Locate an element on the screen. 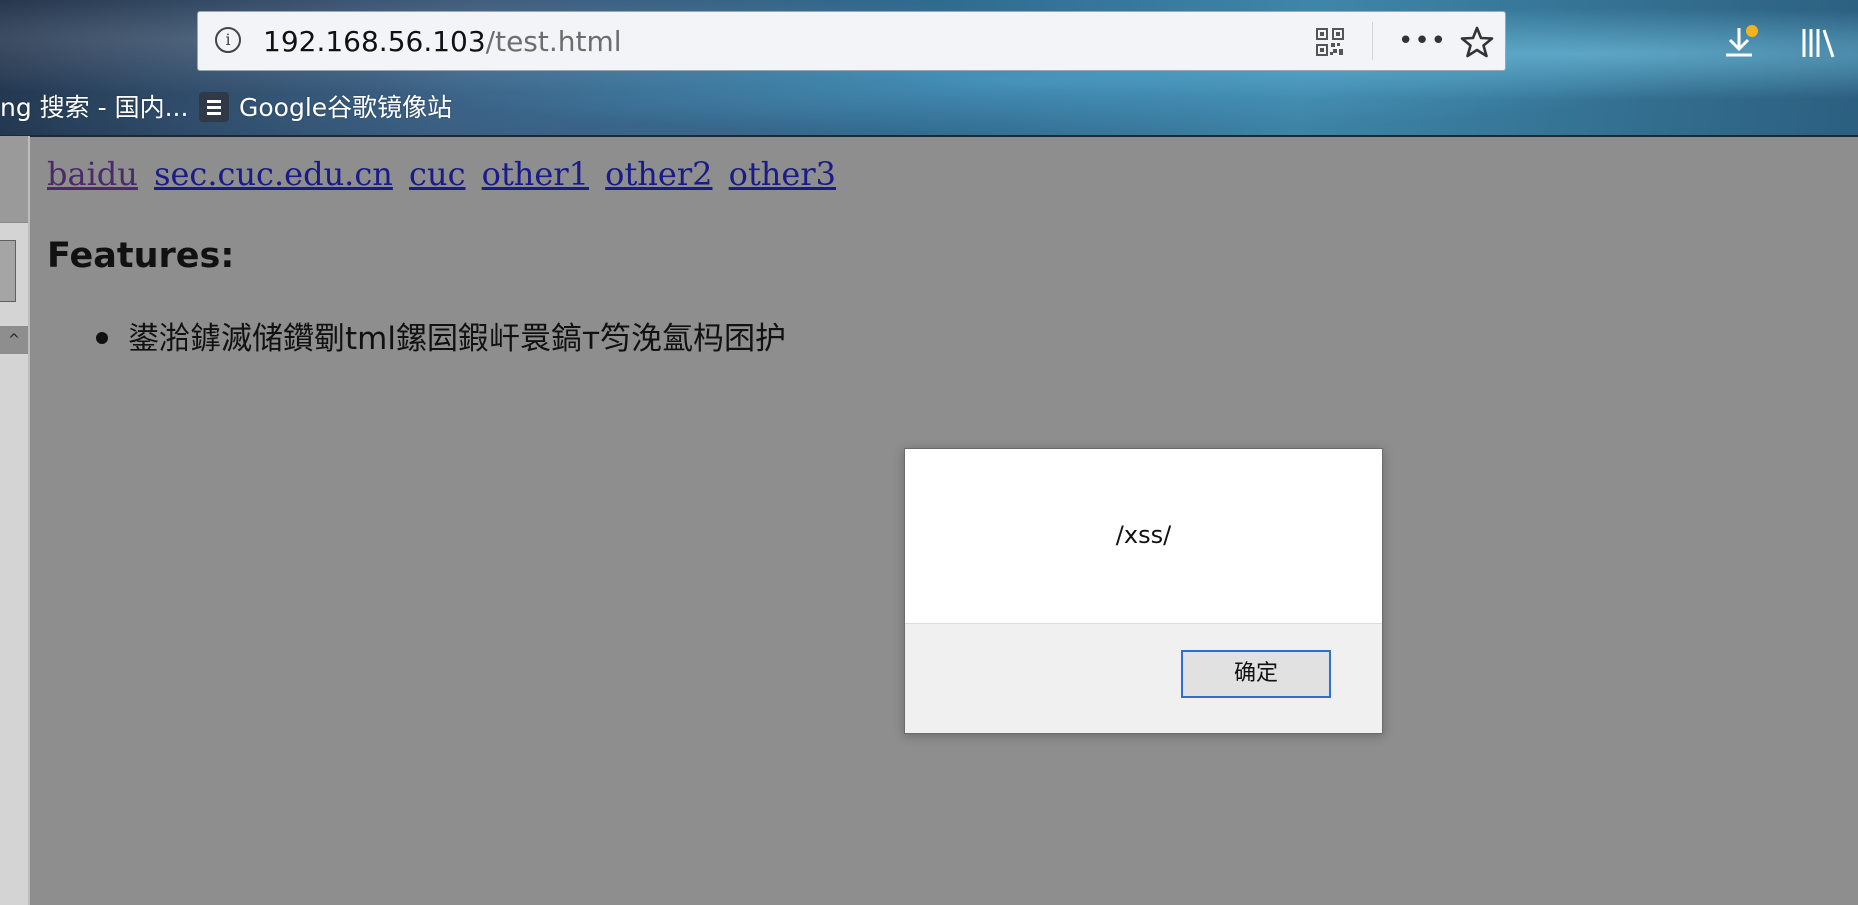 The height and width of the screenshot is (905, 1858). link-sec-cuc: sec.cuc.edu.cn is located at coordinates (273, 174).